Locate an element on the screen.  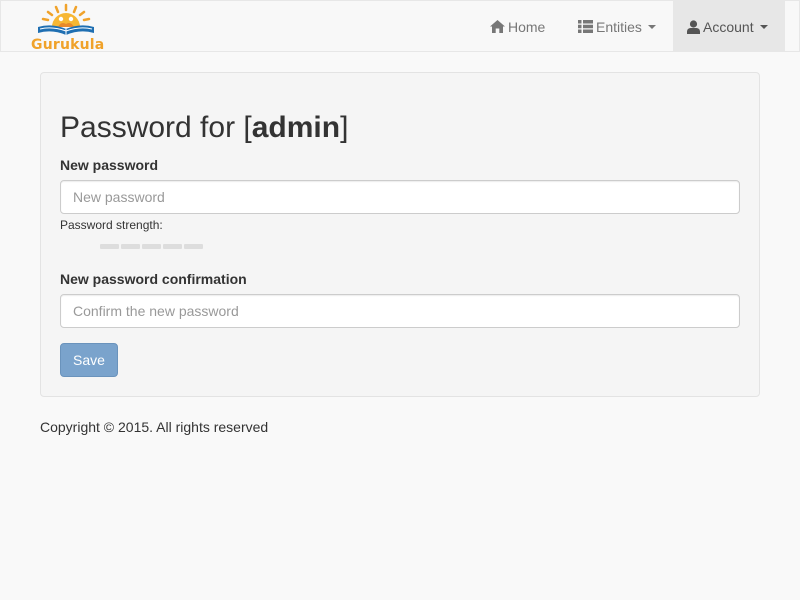
page-title: Password for [admin] is located at coordinates (204, 128).